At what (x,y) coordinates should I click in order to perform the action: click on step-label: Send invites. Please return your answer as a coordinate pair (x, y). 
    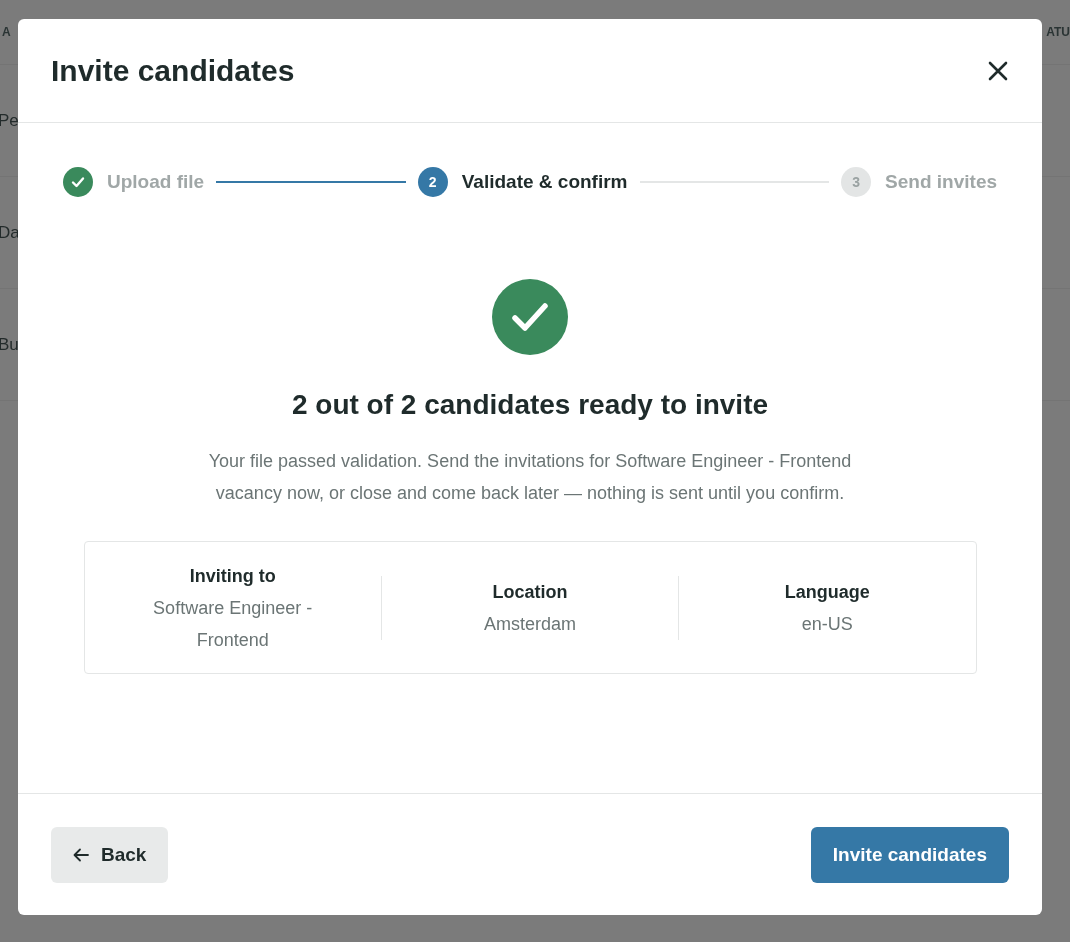
    Looking at the image, I should click on (941, 182).